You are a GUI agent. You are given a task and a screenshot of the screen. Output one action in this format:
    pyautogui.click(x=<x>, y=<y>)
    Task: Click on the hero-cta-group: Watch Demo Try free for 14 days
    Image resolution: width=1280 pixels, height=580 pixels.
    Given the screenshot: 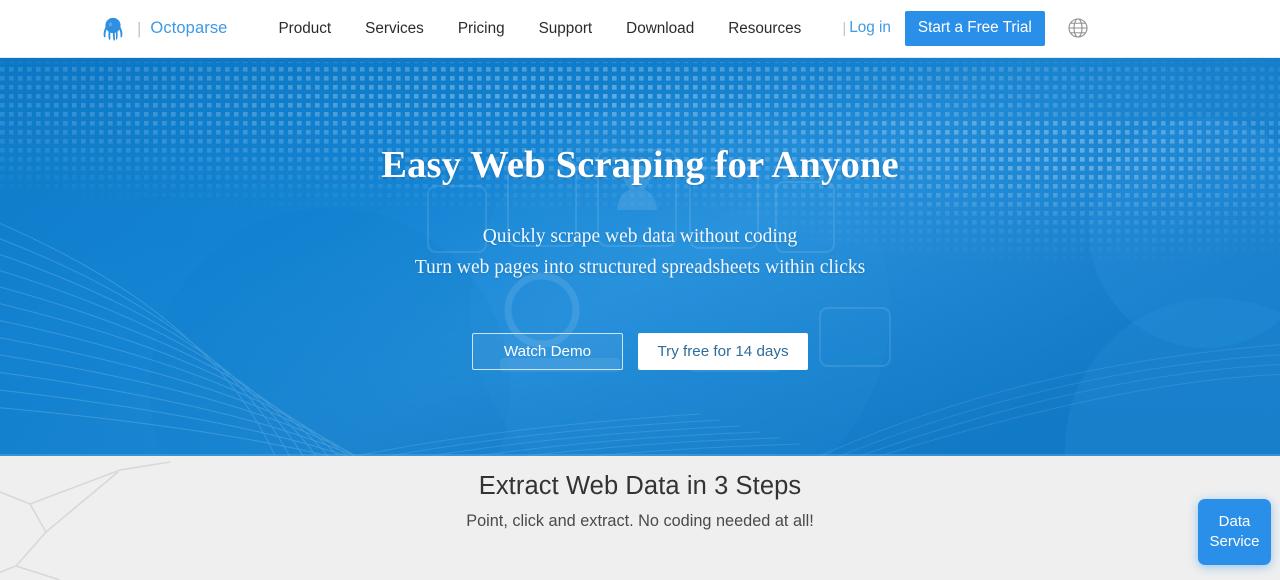 What is the action you would take?
    pyautogui.click(x=640, y=352)
    